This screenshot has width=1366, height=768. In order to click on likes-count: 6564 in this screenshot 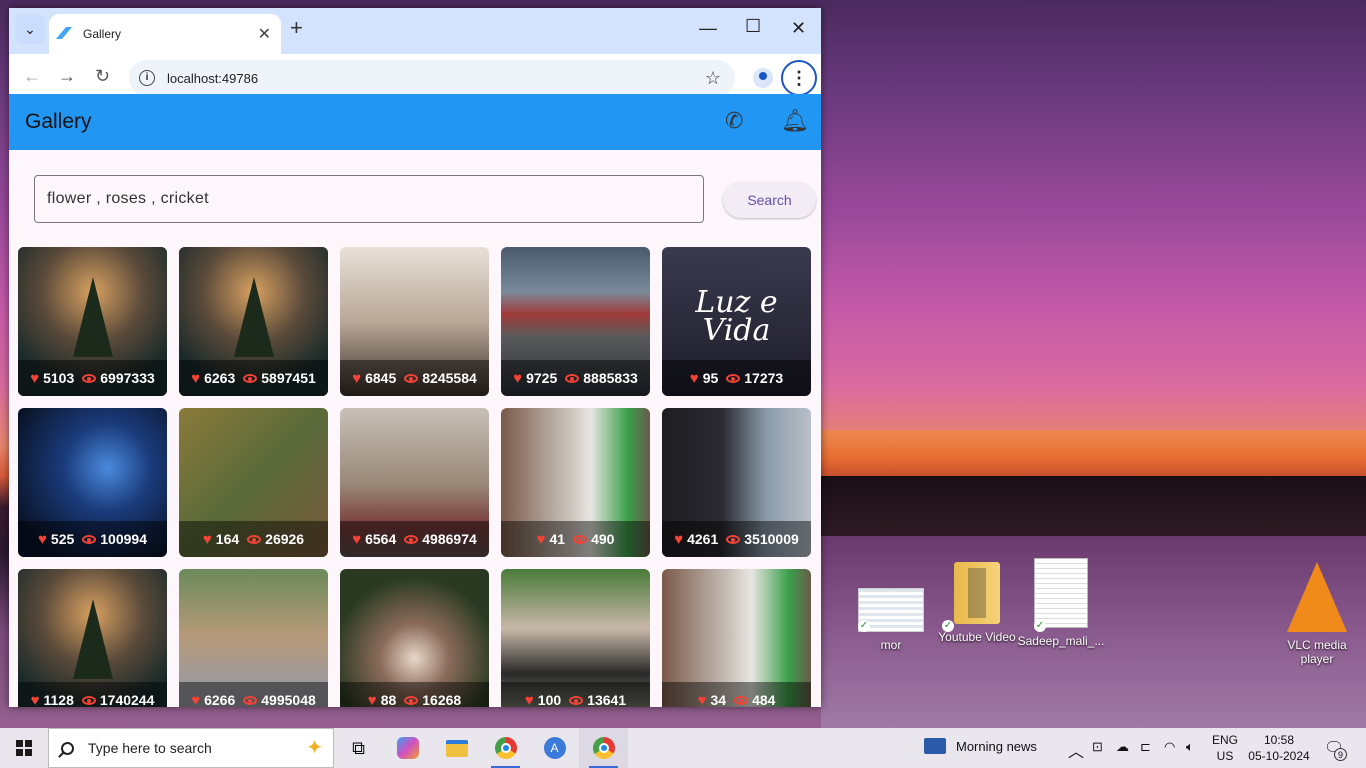, I will do `click(381, 539)`.